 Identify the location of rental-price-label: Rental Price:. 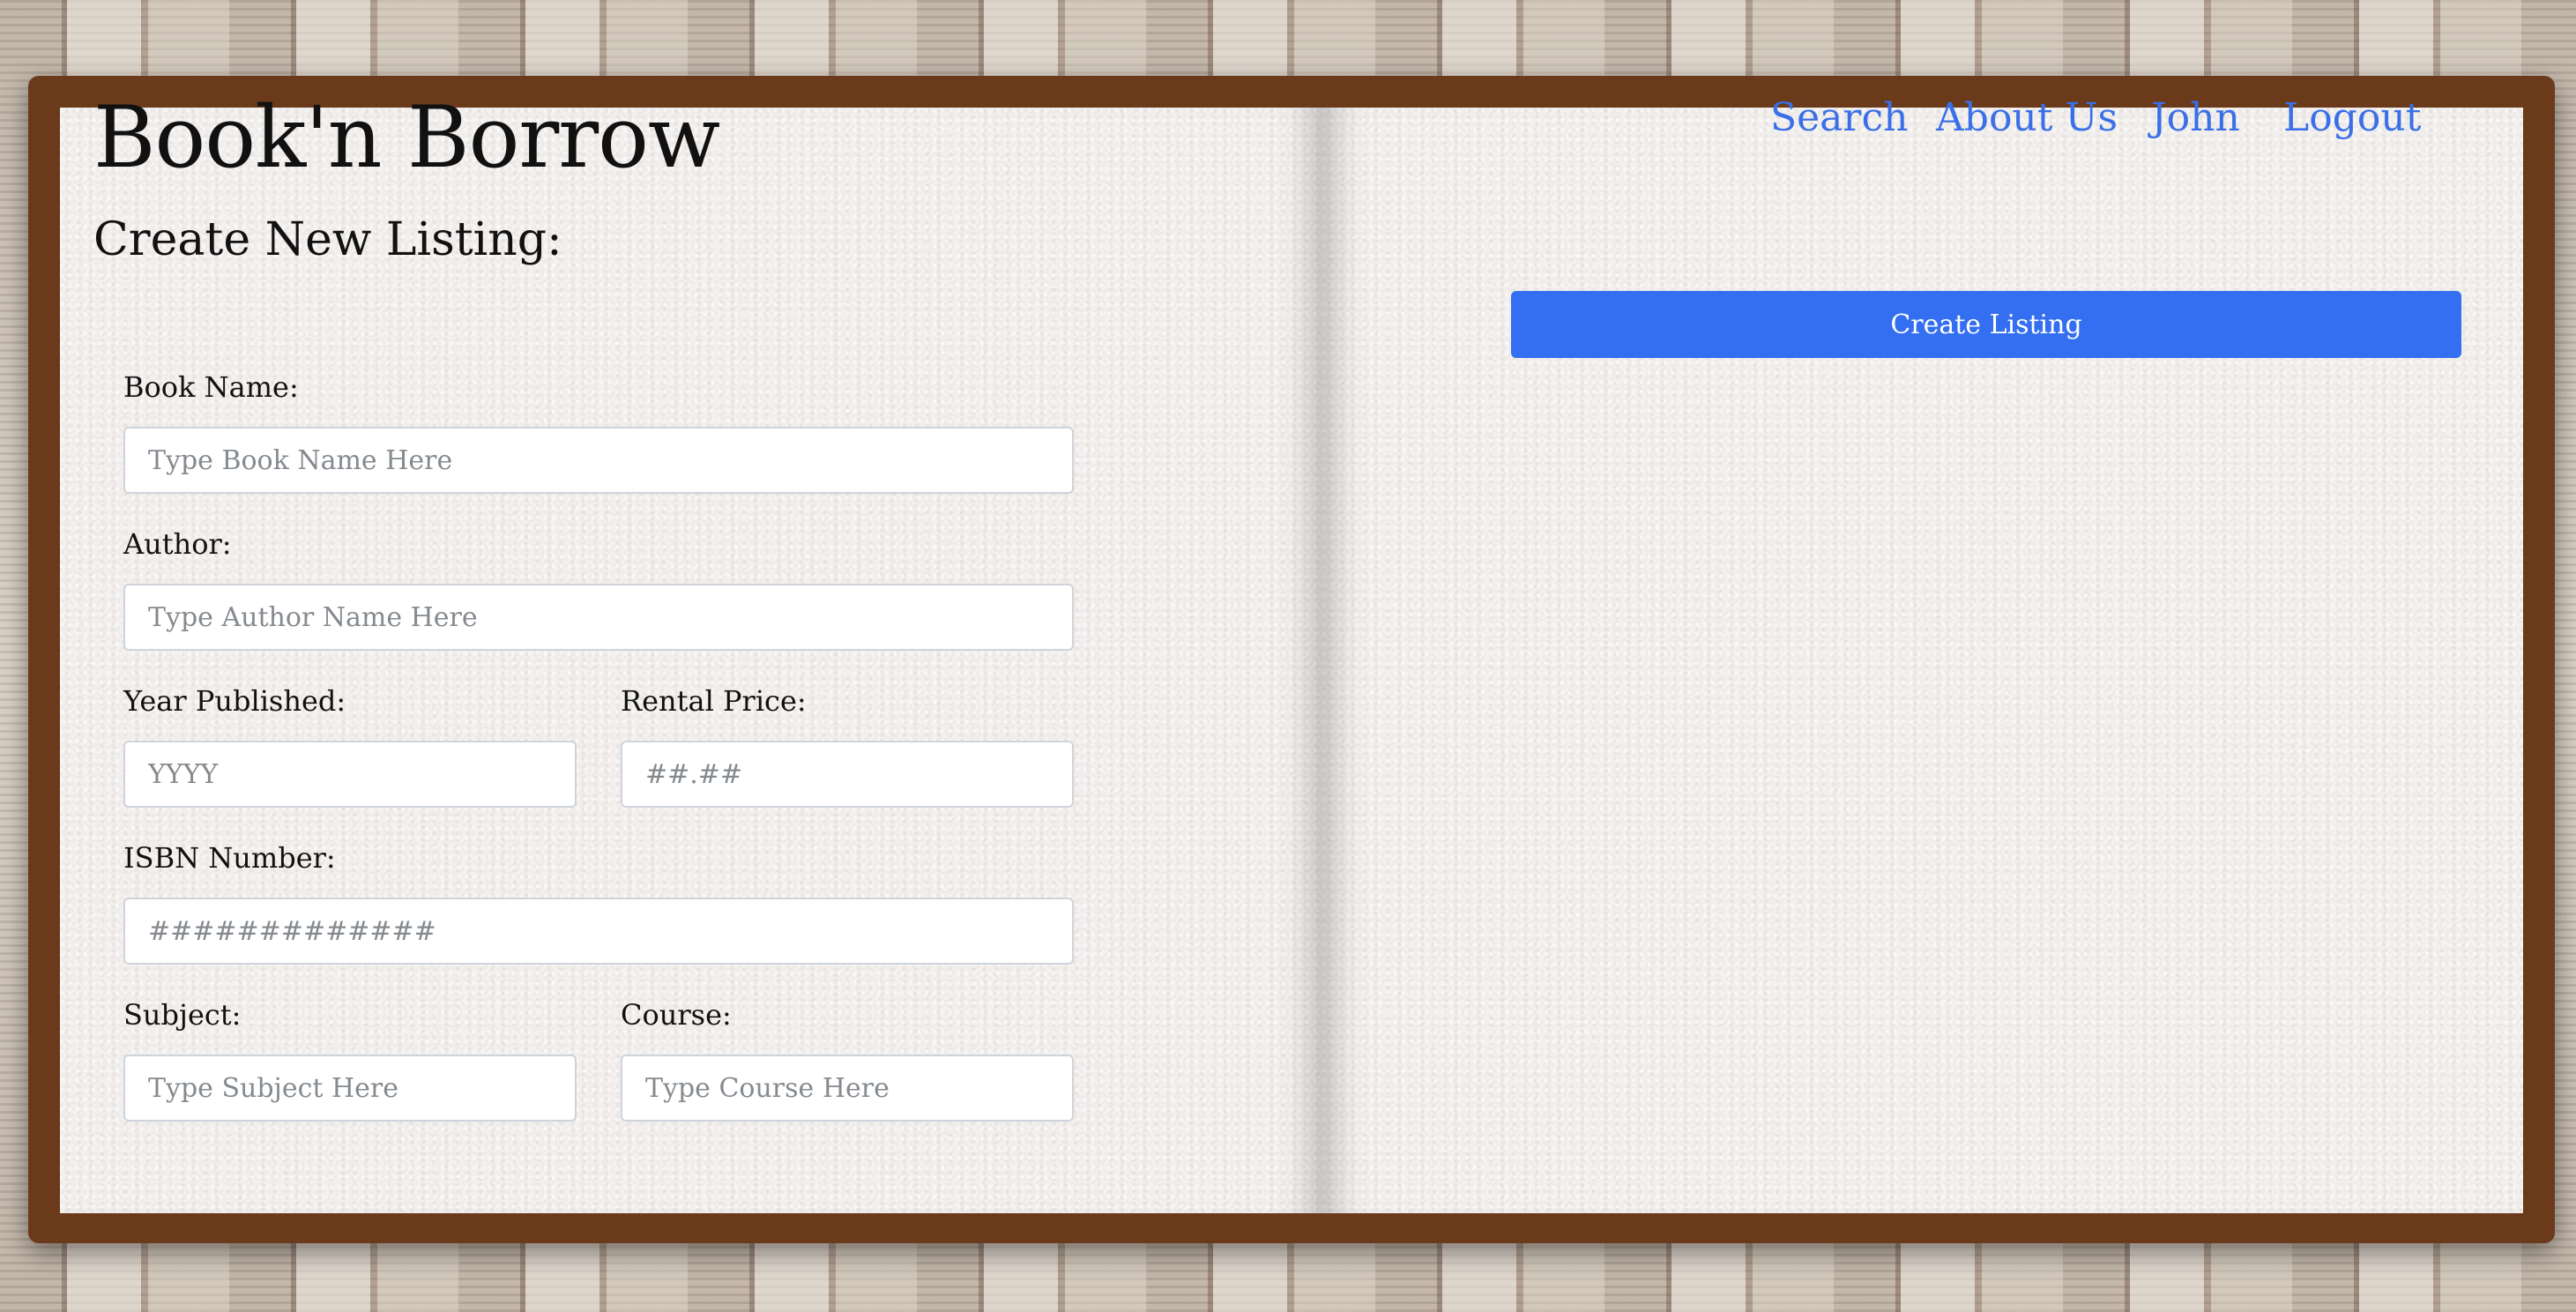
(714, 701).